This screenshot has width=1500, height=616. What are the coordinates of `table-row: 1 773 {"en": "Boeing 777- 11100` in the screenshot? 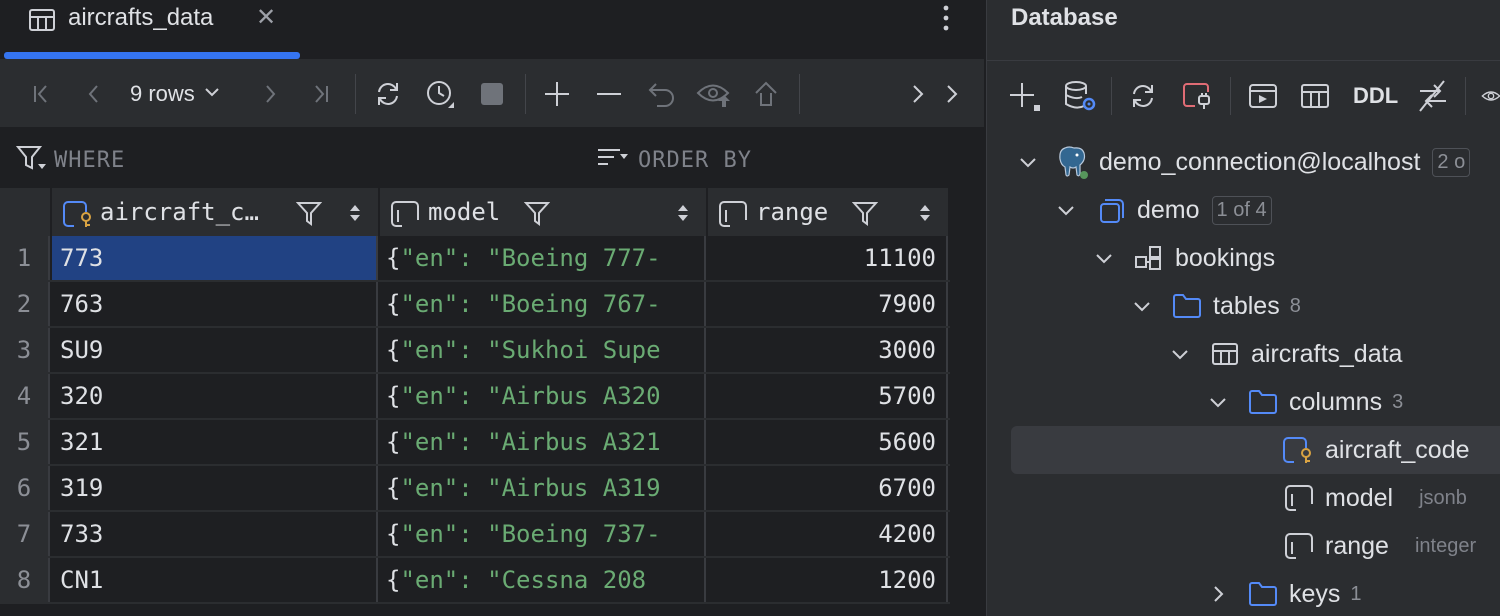 It's located at (475, 259).